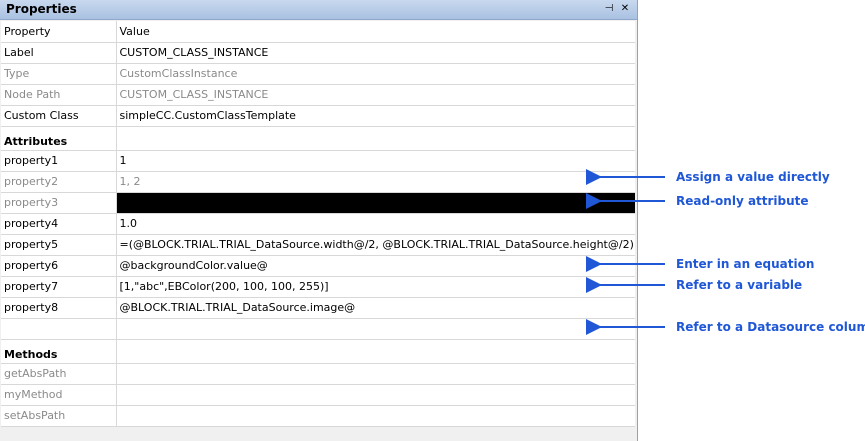  What do you see at coordinates (625, 252) in the screenshot?
I see `annotation-arrows` at bounding box center [625, 252].